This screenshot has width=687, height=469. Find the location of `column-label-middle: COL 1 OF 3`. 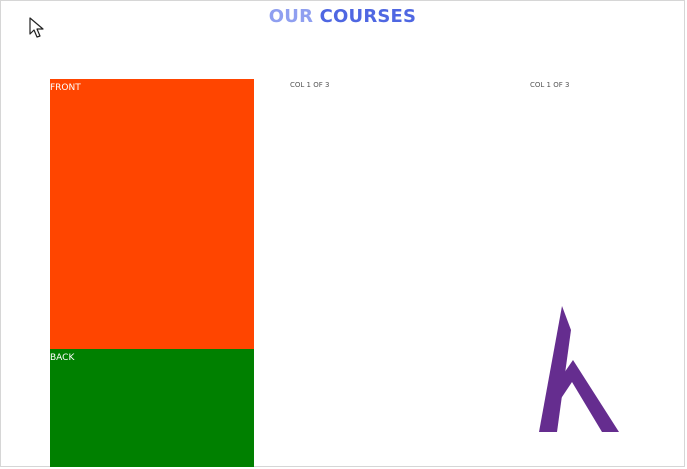

column-label-middle: COL 1 OF 3 is located at coordinates (310, 85).